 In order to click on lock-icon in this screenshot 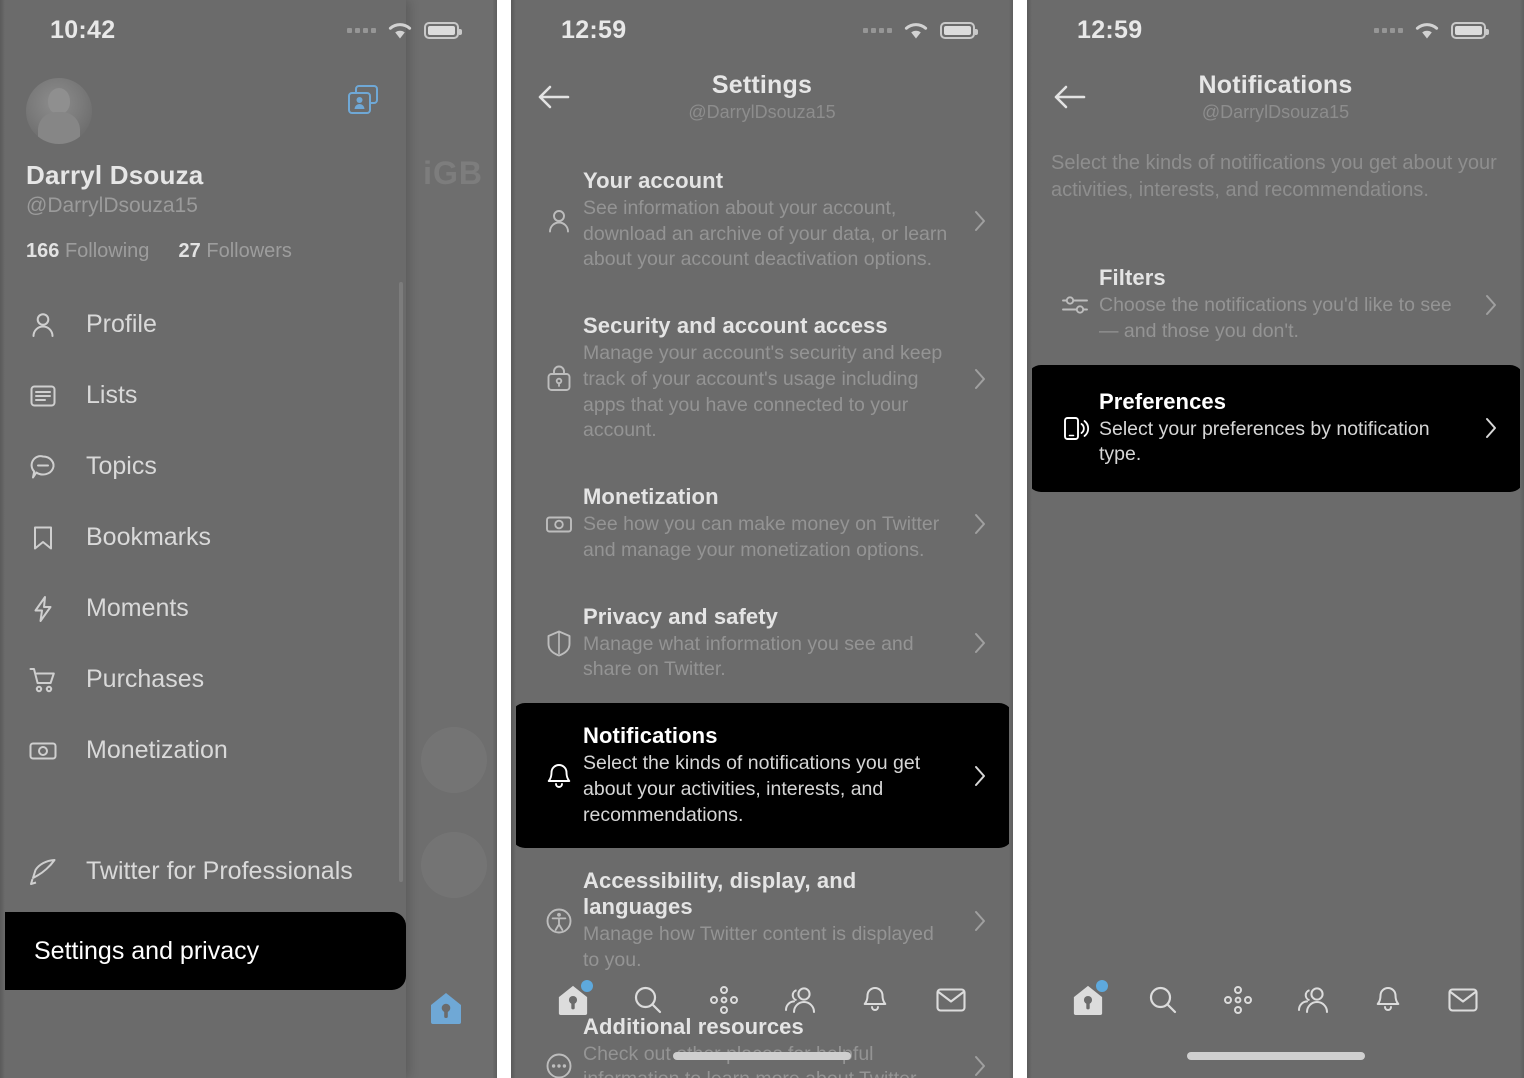, I will do `click(559, 379)`.